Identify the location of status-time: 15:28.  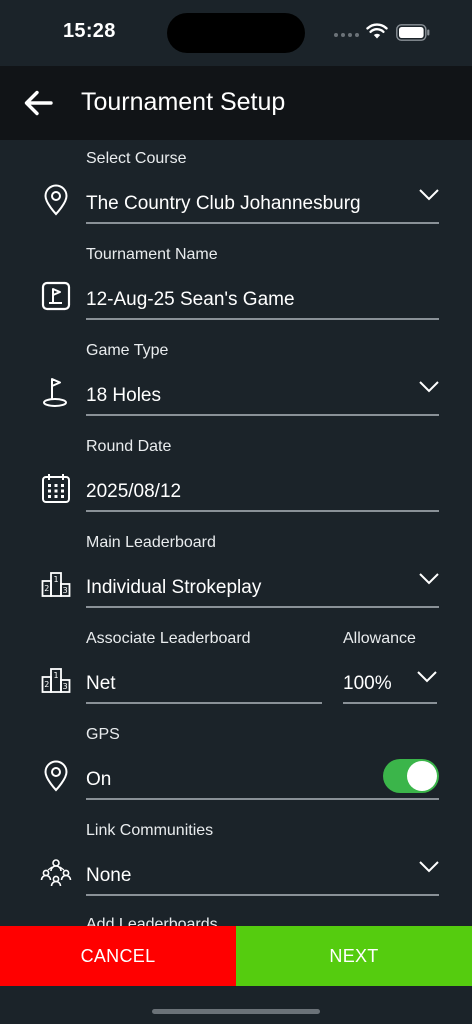
(89, 31).